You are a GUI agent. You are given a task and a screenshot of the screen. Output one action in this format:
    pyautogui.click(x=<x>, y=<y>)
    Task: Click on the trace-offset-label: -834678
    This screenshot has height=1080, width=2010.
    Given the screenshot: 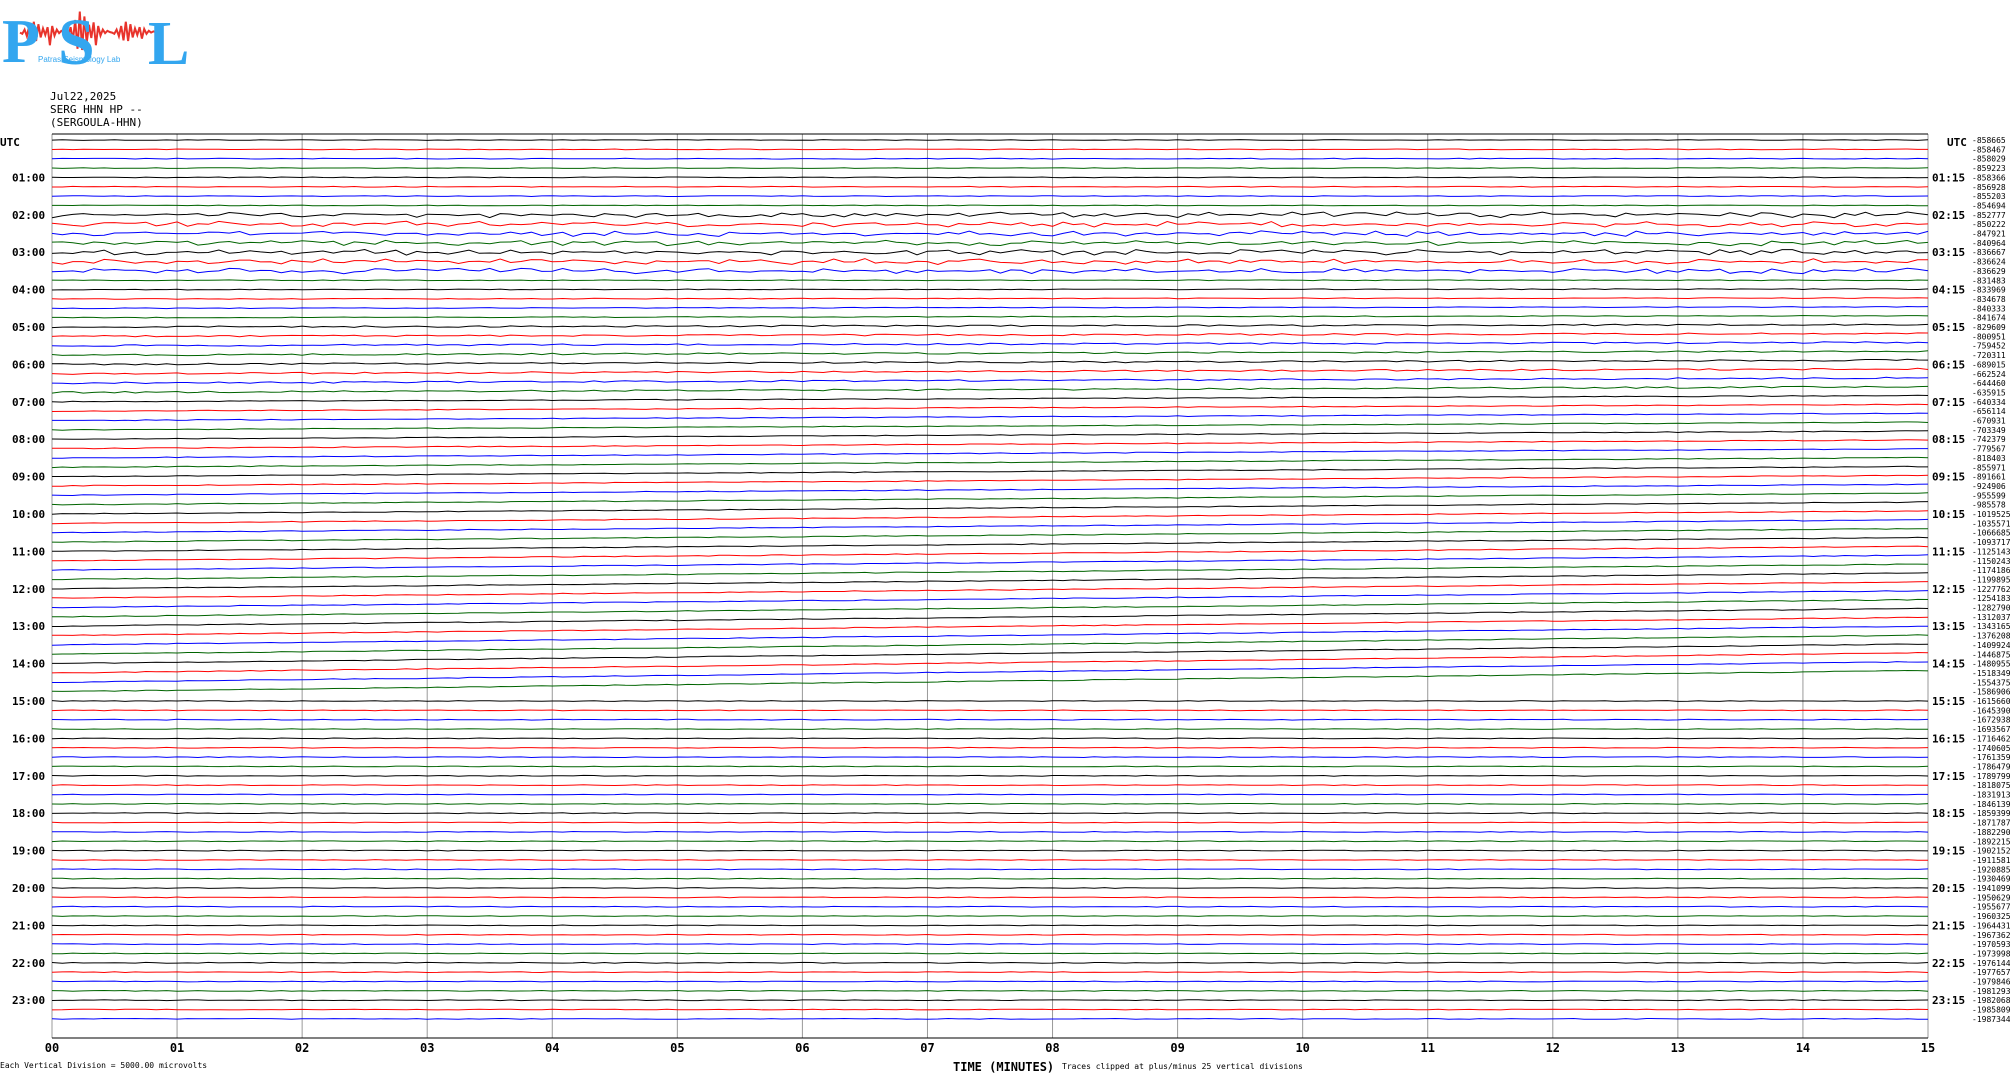 What is the action you would take?
    pyautogui.click(x=1989, y=299)
    